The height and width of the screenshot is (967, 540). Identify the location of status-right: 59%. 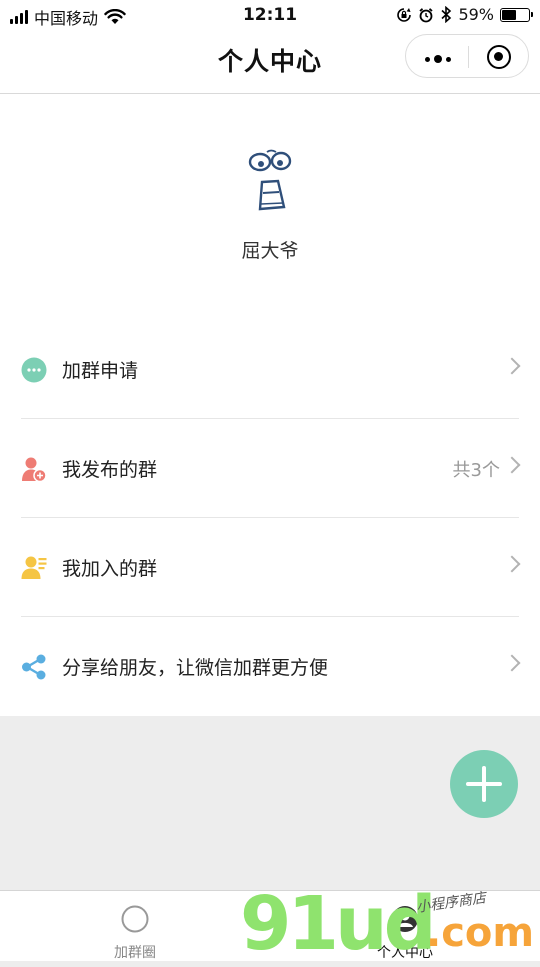
(464, 14).